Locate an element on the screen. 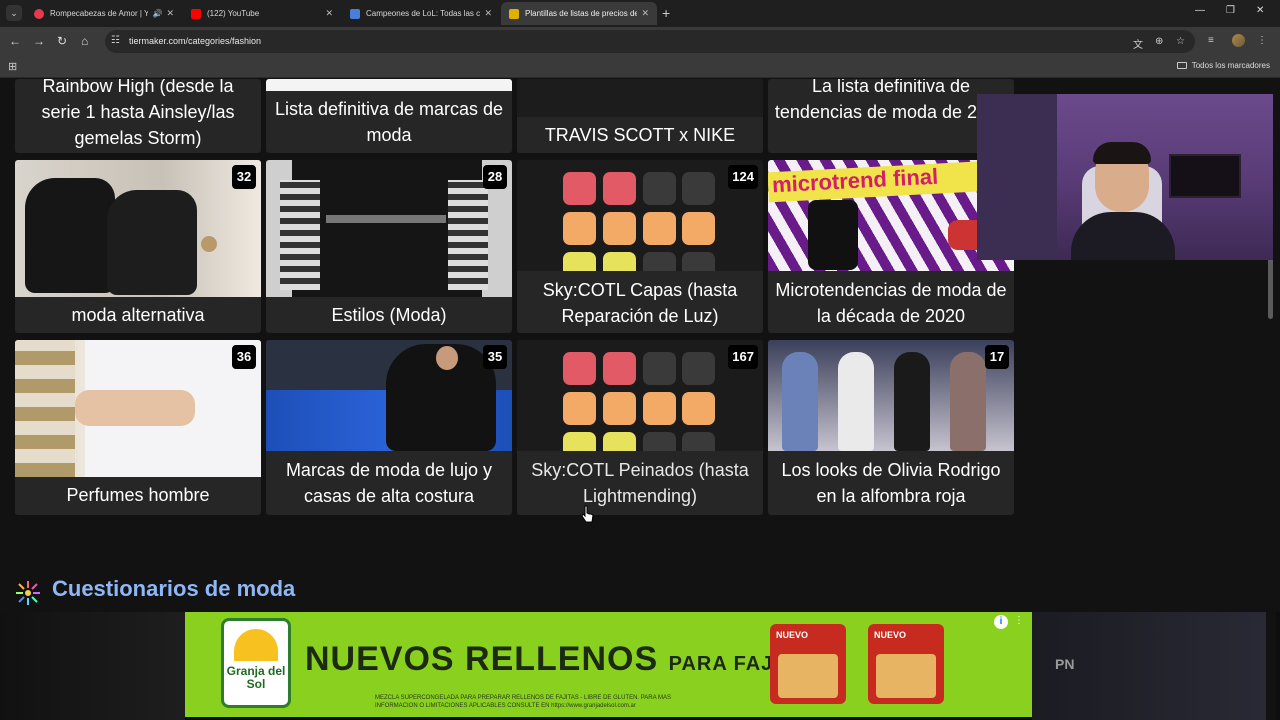  profile-avatar is located at coordinates (1238, 40).